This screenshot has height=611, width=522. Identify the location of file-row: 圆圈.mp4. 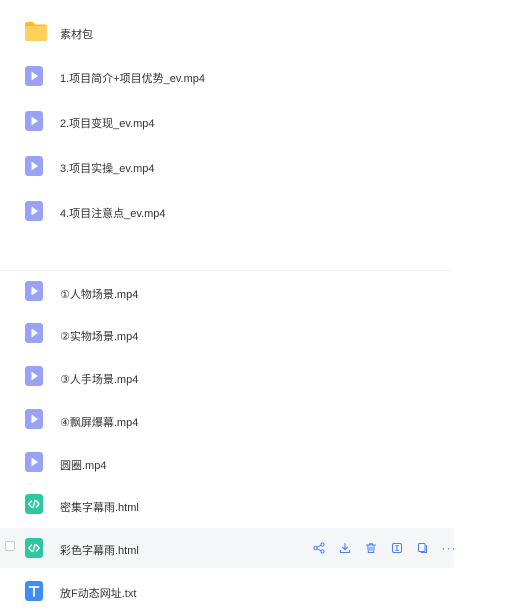
(227, 463).